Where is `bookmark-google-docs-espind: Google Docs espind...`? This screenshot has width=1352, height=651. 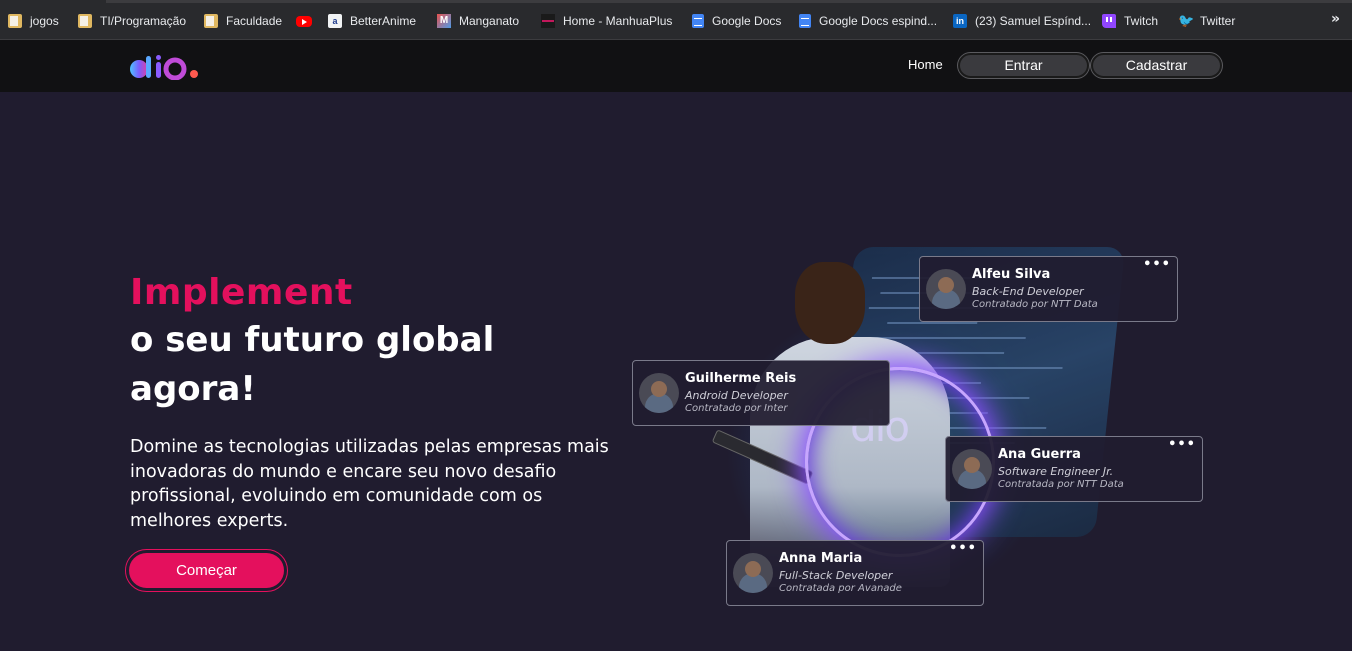
bookmark-google-docs-espind: Google Docs espind... is located at coordinates (868, 21).